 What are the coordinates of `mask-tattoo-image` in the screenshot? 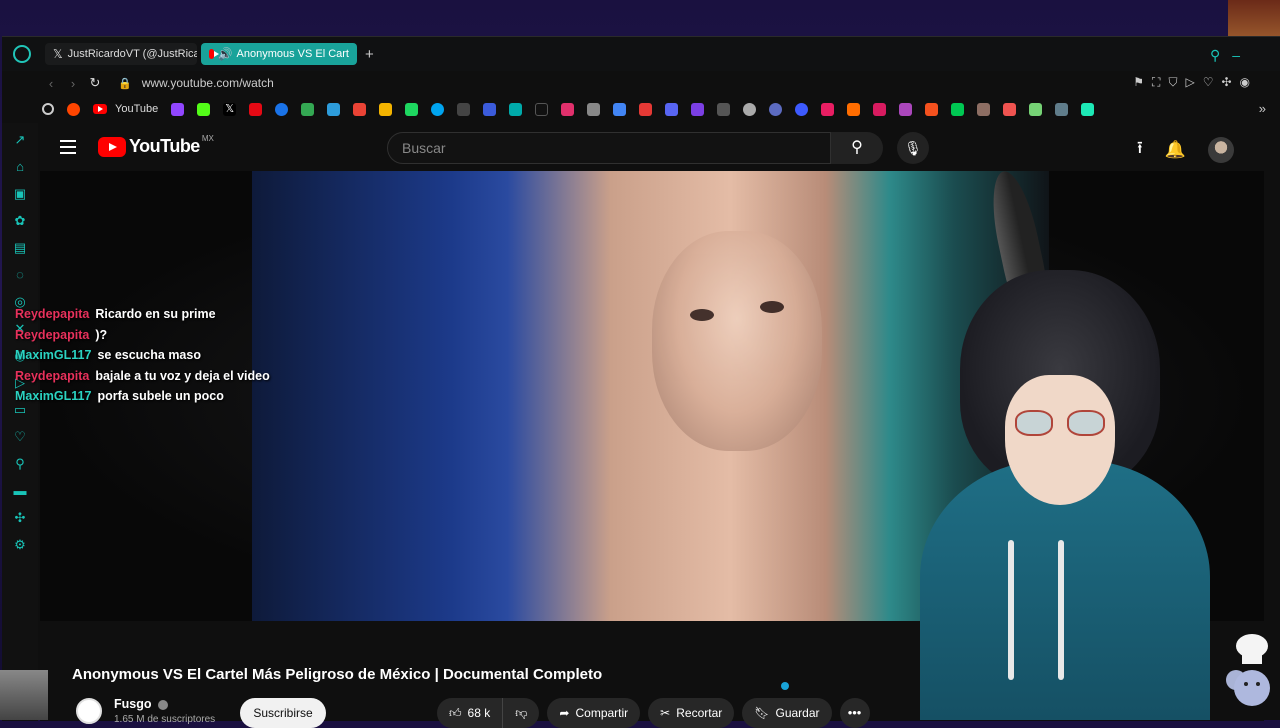 It's located at (737, 341).